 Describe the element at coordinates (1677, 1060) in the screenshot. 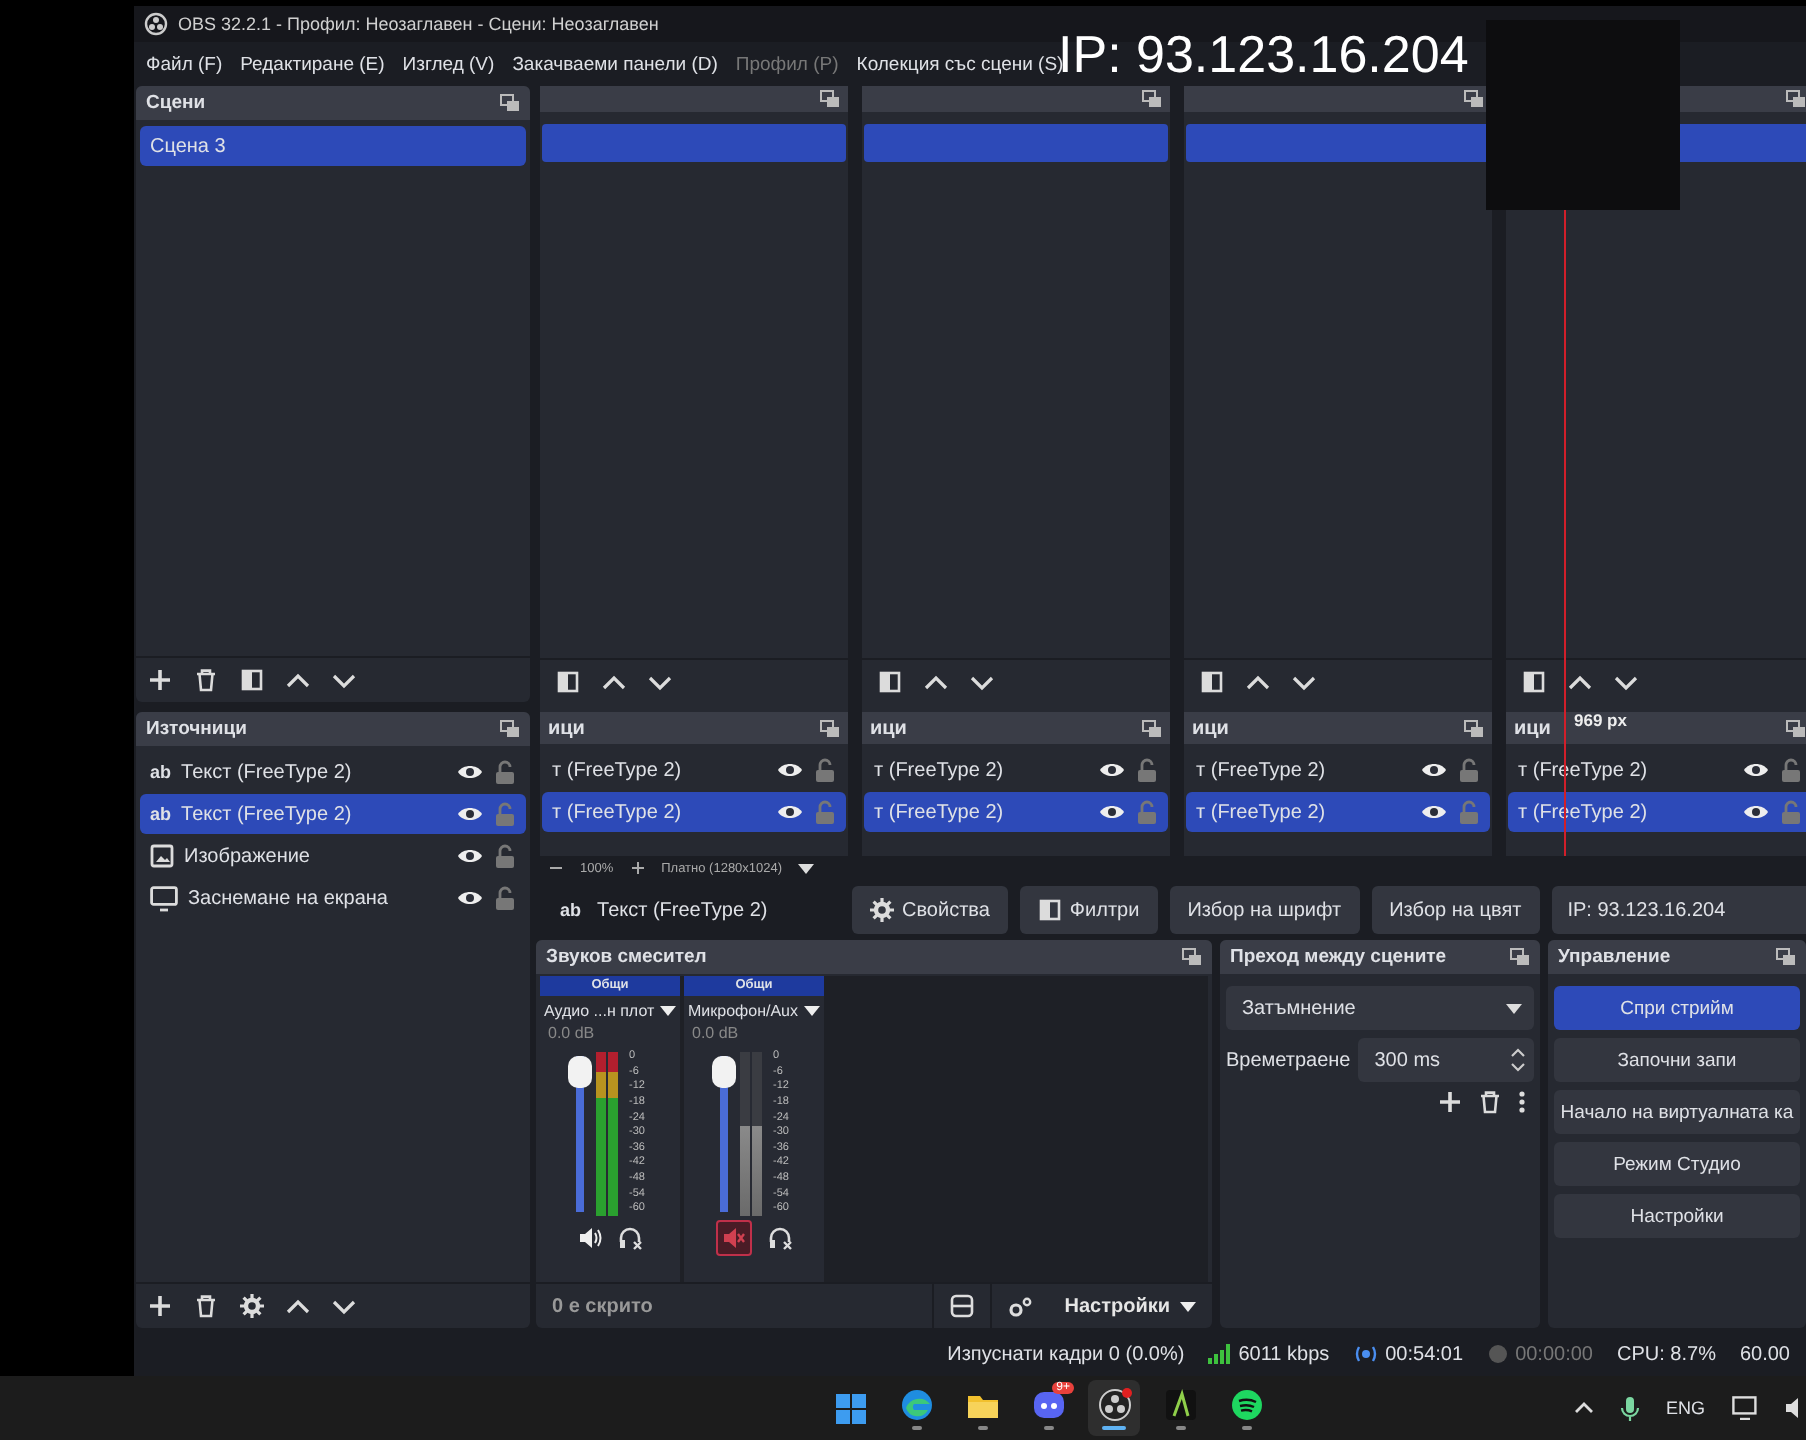

I see `control-button: Започни запи` at that location.